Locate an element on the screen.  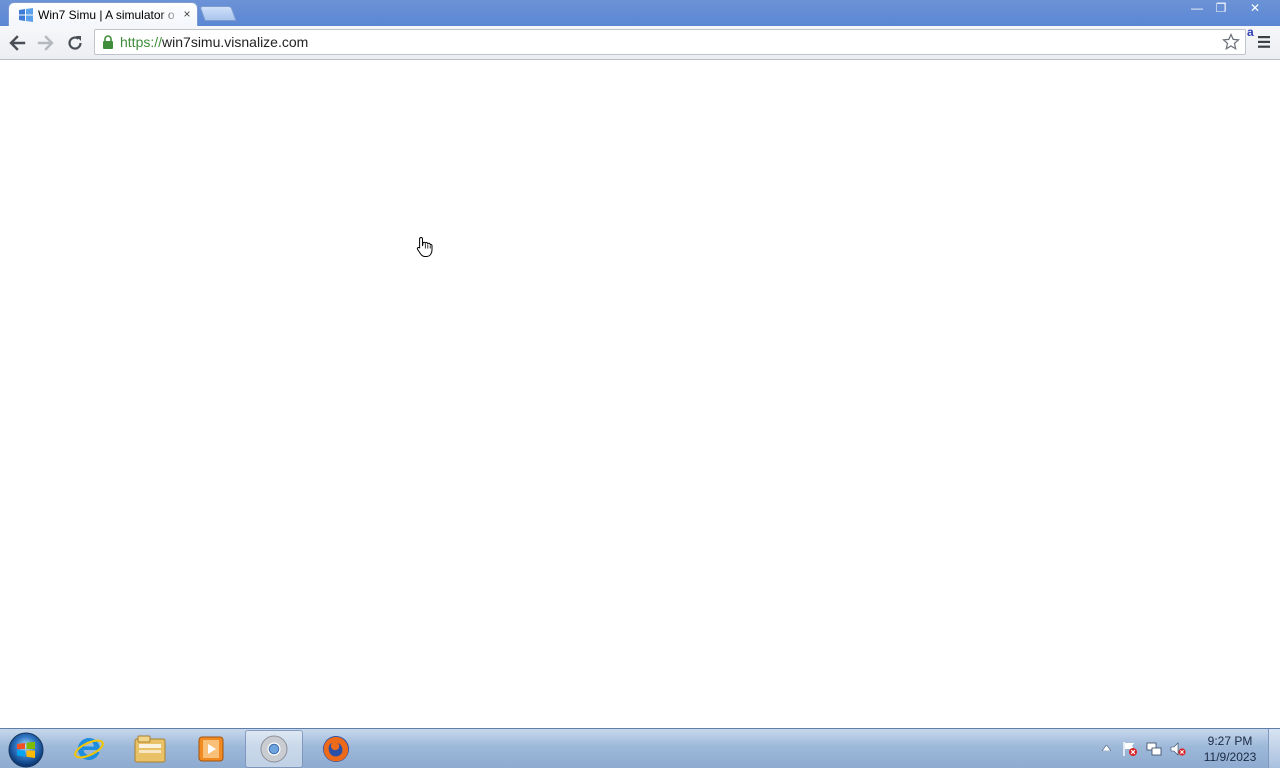
extension-badge: a is located at coordinates (1250, 32).